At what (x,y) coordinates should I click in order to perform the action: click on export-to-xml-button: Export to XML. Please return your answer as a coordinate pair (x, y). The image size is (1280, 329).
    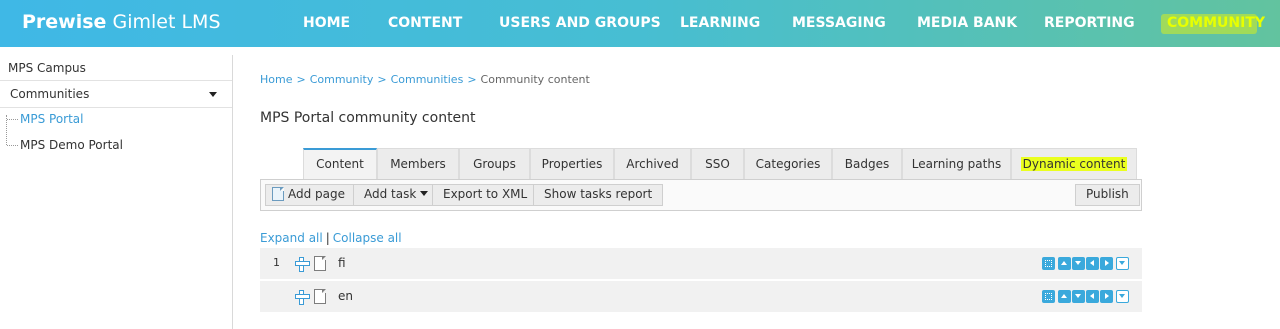
    Looking at the image, I should click on (485, 195).